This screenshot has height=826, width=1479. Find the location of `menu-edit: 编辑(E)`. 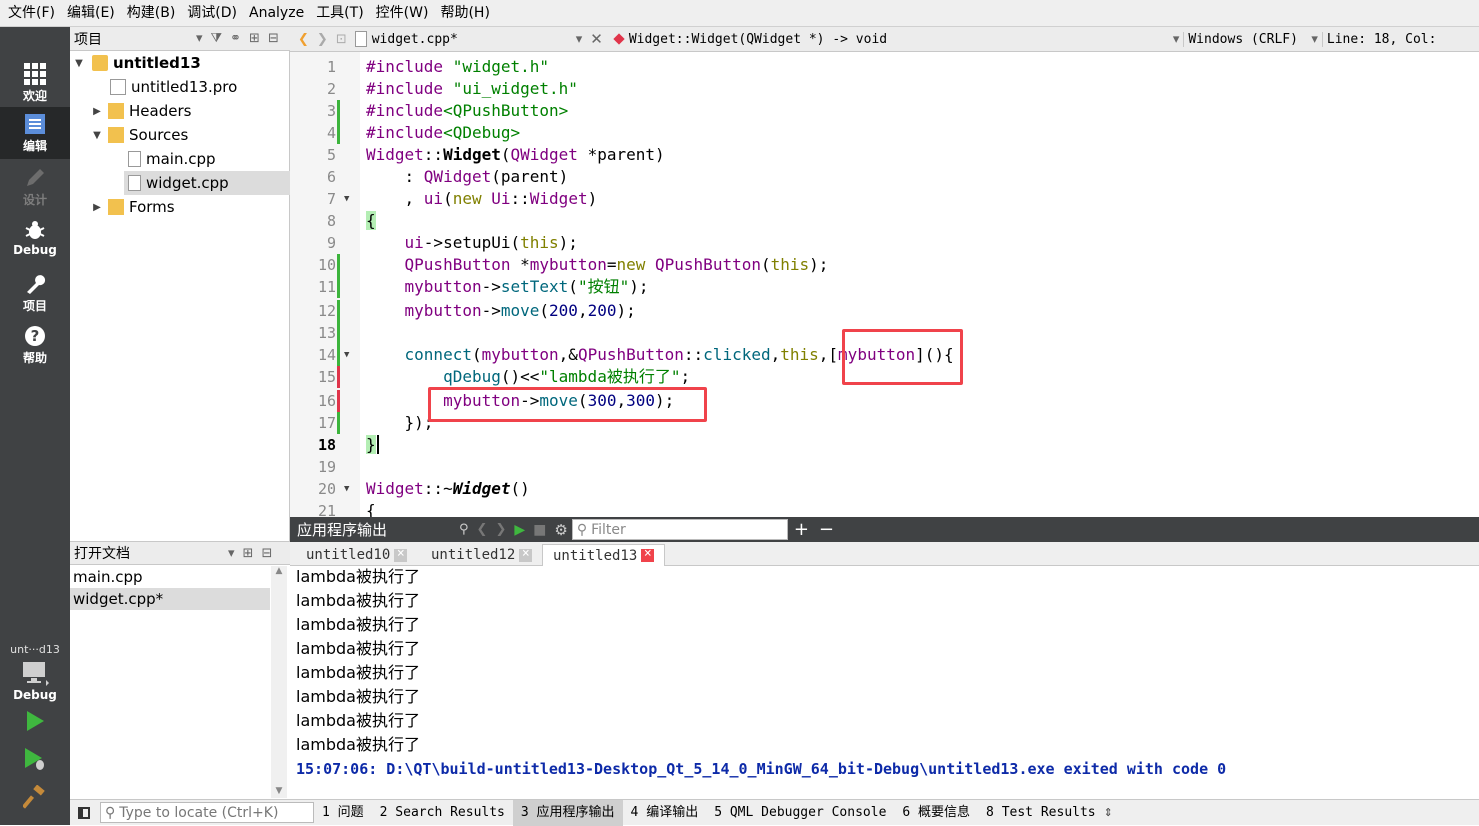

menu-edit: 编辑(E) is located at coordinates (91, 13).